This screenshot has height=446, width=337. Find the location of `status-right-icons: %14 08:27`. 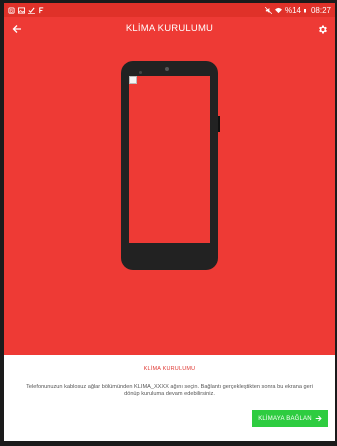

status-right-icons: %14 08:27 is located at coordinates (297, 10).